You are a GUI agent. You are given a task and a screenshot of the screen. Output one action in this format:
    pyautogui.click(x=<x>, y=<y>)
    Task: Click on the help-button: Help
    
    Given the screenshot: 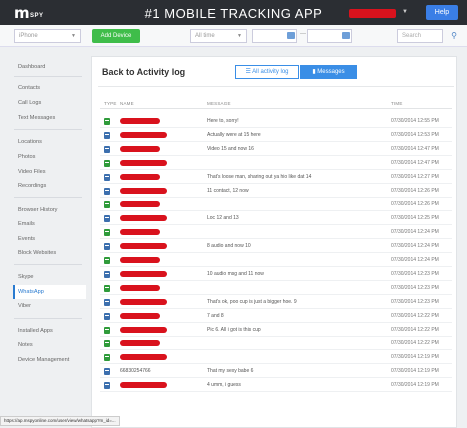 What is the action you would take?
    pyautogui.click(x=442, y=12)
    